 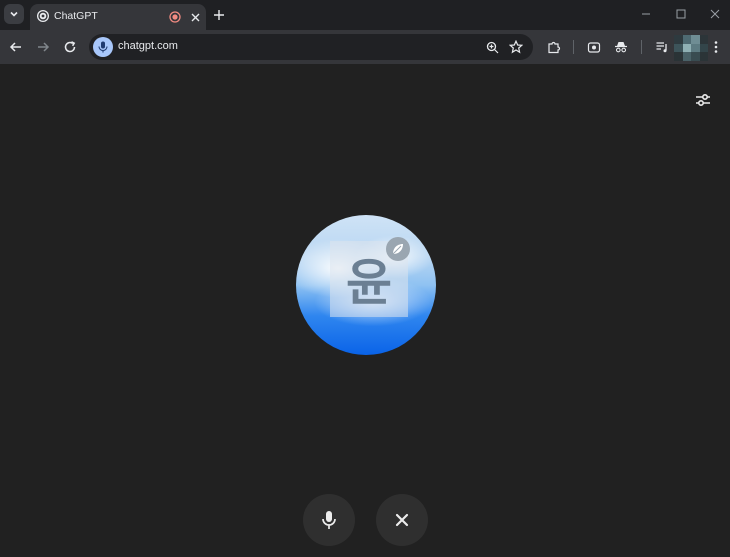 I want to click on tab-chatgpt: ChatGPT, so click(x=118, y=17).